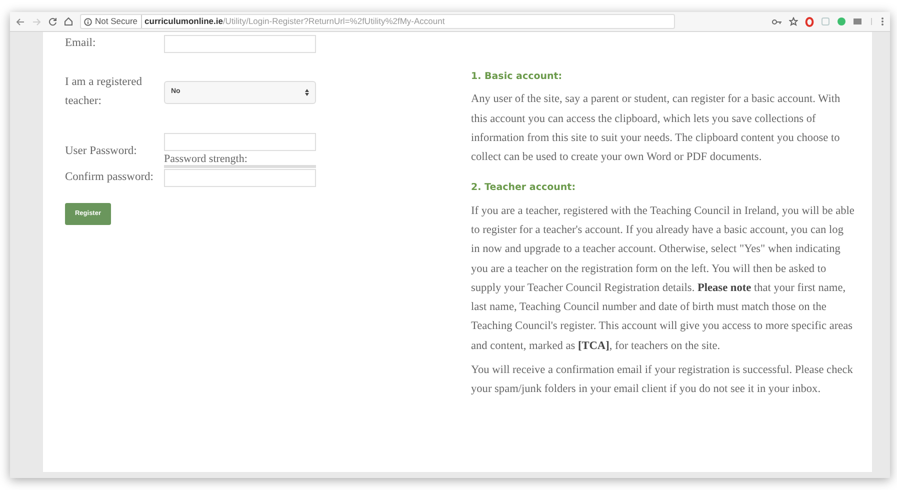 This screenshot has width=897, height=490. I want to click on paragraph: If you are a teacher, registered with the Teaching Council in Ireland, you will be able to register for a teacher's account. If you already have a basic account, you can log in now and upgrade to a teacher account. Otherwise, select "Yes" when indicating you are a teacher on the registration form on the left. You will then be asked to supply your Teacher Council Registration details. Please note that your first name, last name, Teaching Council number and date of birth must match those on the Teaching Council's register. This account will give you access to more specific areas and content, marked as [TCA], for teachers on the site., so click(663, 279).